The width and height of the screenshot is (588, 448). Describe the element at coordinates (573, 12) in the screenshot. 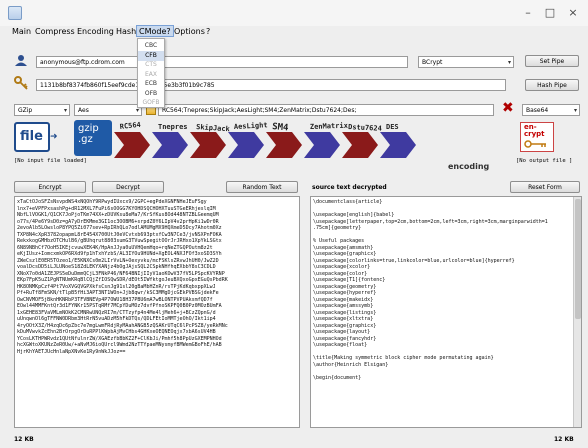

I see `close-button: ×` at that location.